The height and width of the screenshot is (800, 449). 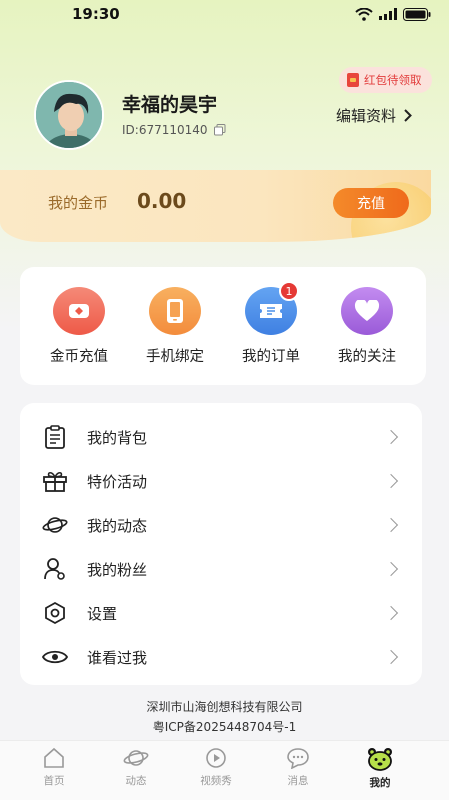 I want to click on company-name: 深圳市山海创想科技有限公司, so click(x=224, y=707).